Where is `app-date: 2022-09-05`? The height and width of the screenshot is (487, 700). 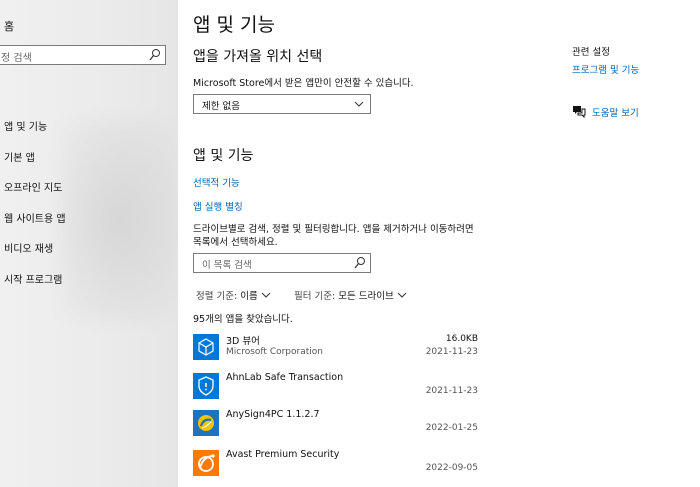
app-date: 2022-09-05 is located at coordinates (451, 468).